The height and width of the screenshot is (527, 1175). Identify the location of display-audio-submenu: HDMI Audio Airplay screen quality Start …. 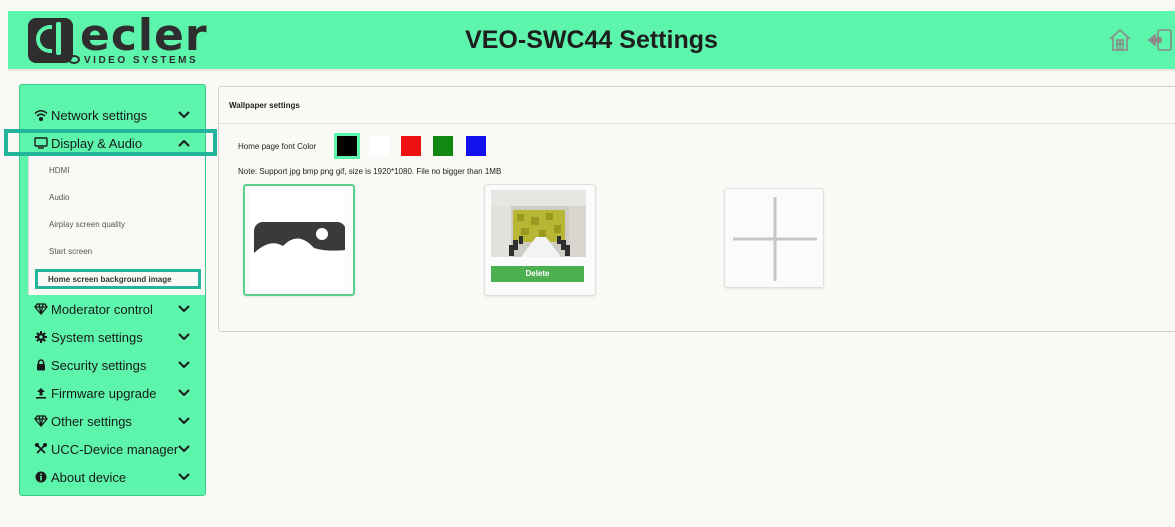
(116, 225).